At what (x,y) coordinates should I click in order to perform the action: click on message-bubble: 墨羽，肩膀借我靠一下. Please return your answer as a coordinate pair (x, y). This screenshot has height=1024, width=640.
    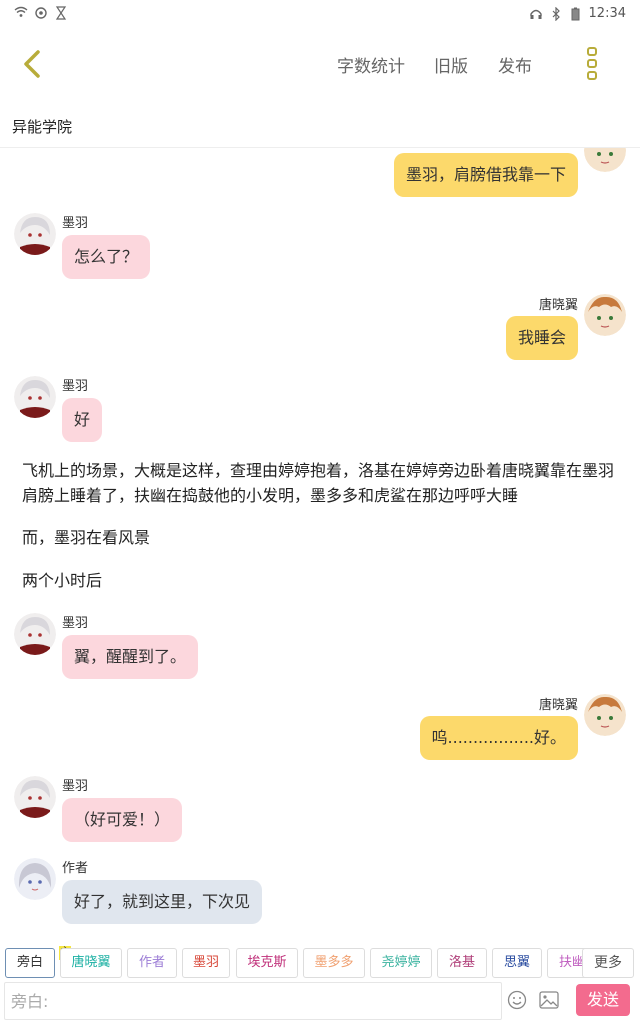
    Looking at the image, I should click on (485, 175).